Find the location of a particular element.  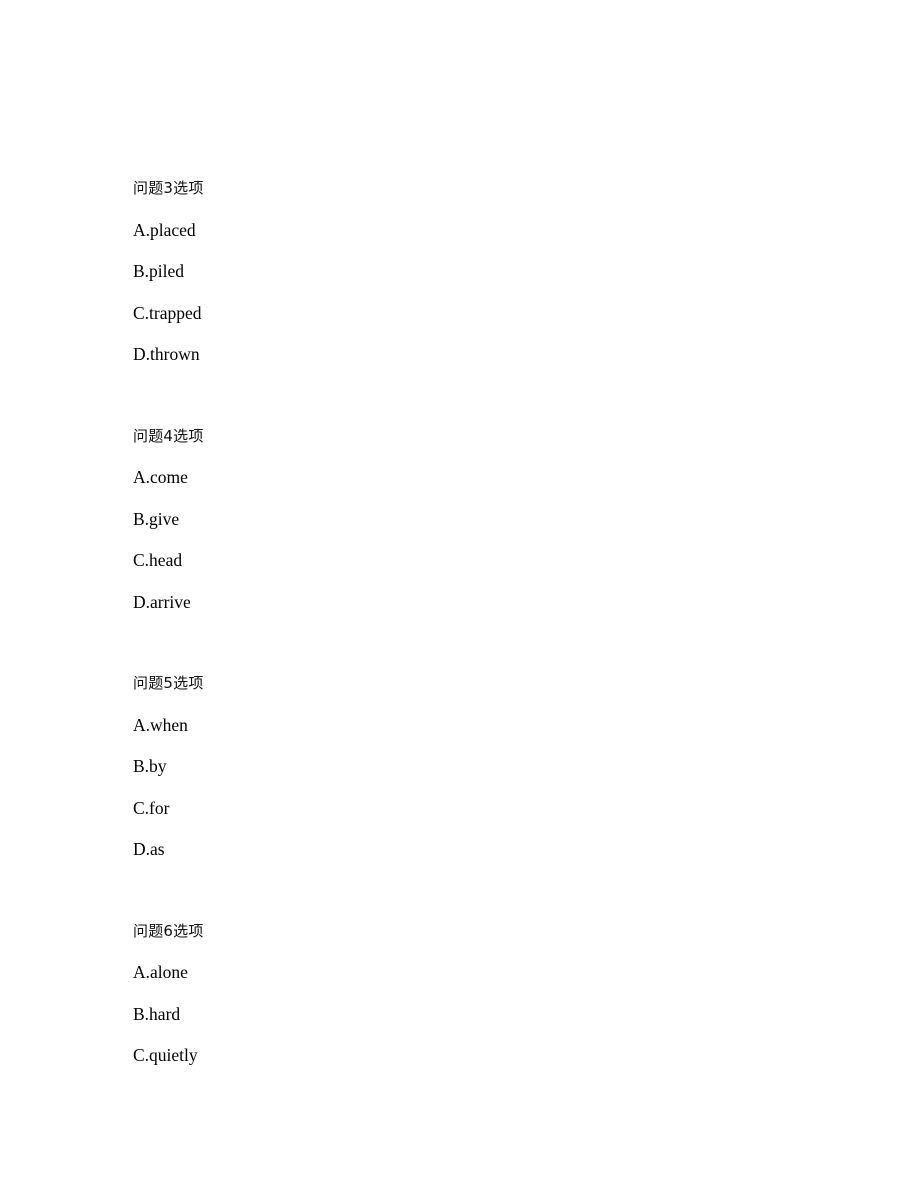

option-list: A.alone B.hard C.quietly is located at coordinates (486, 1014).